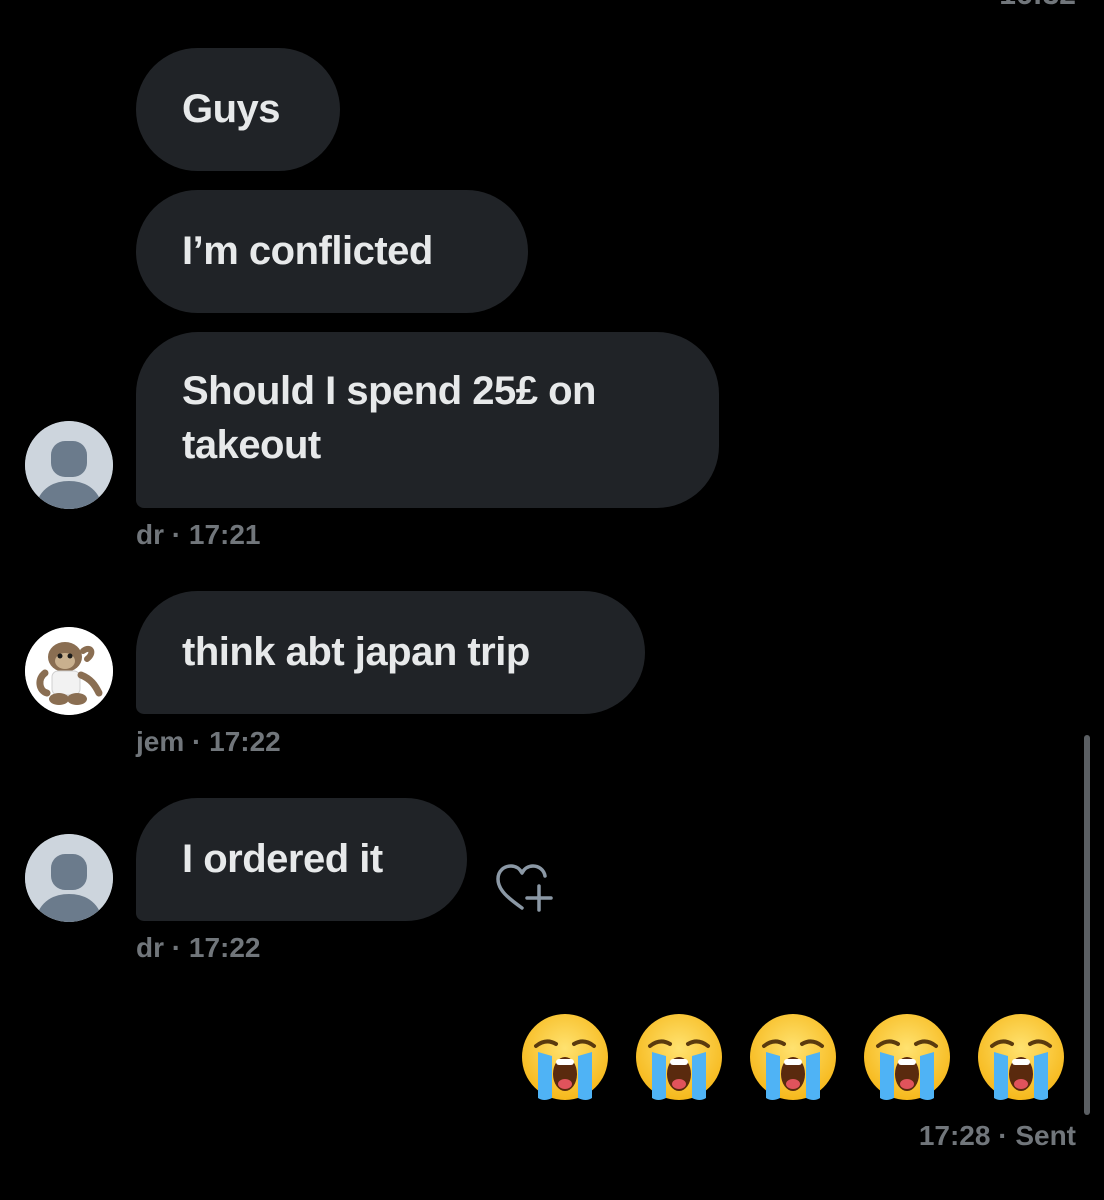 The width and height of the screenshot is (1104, 1200). Describe the element at coordinates (231, 109) in the screenshot. I see `message-text: Guys` at that location.